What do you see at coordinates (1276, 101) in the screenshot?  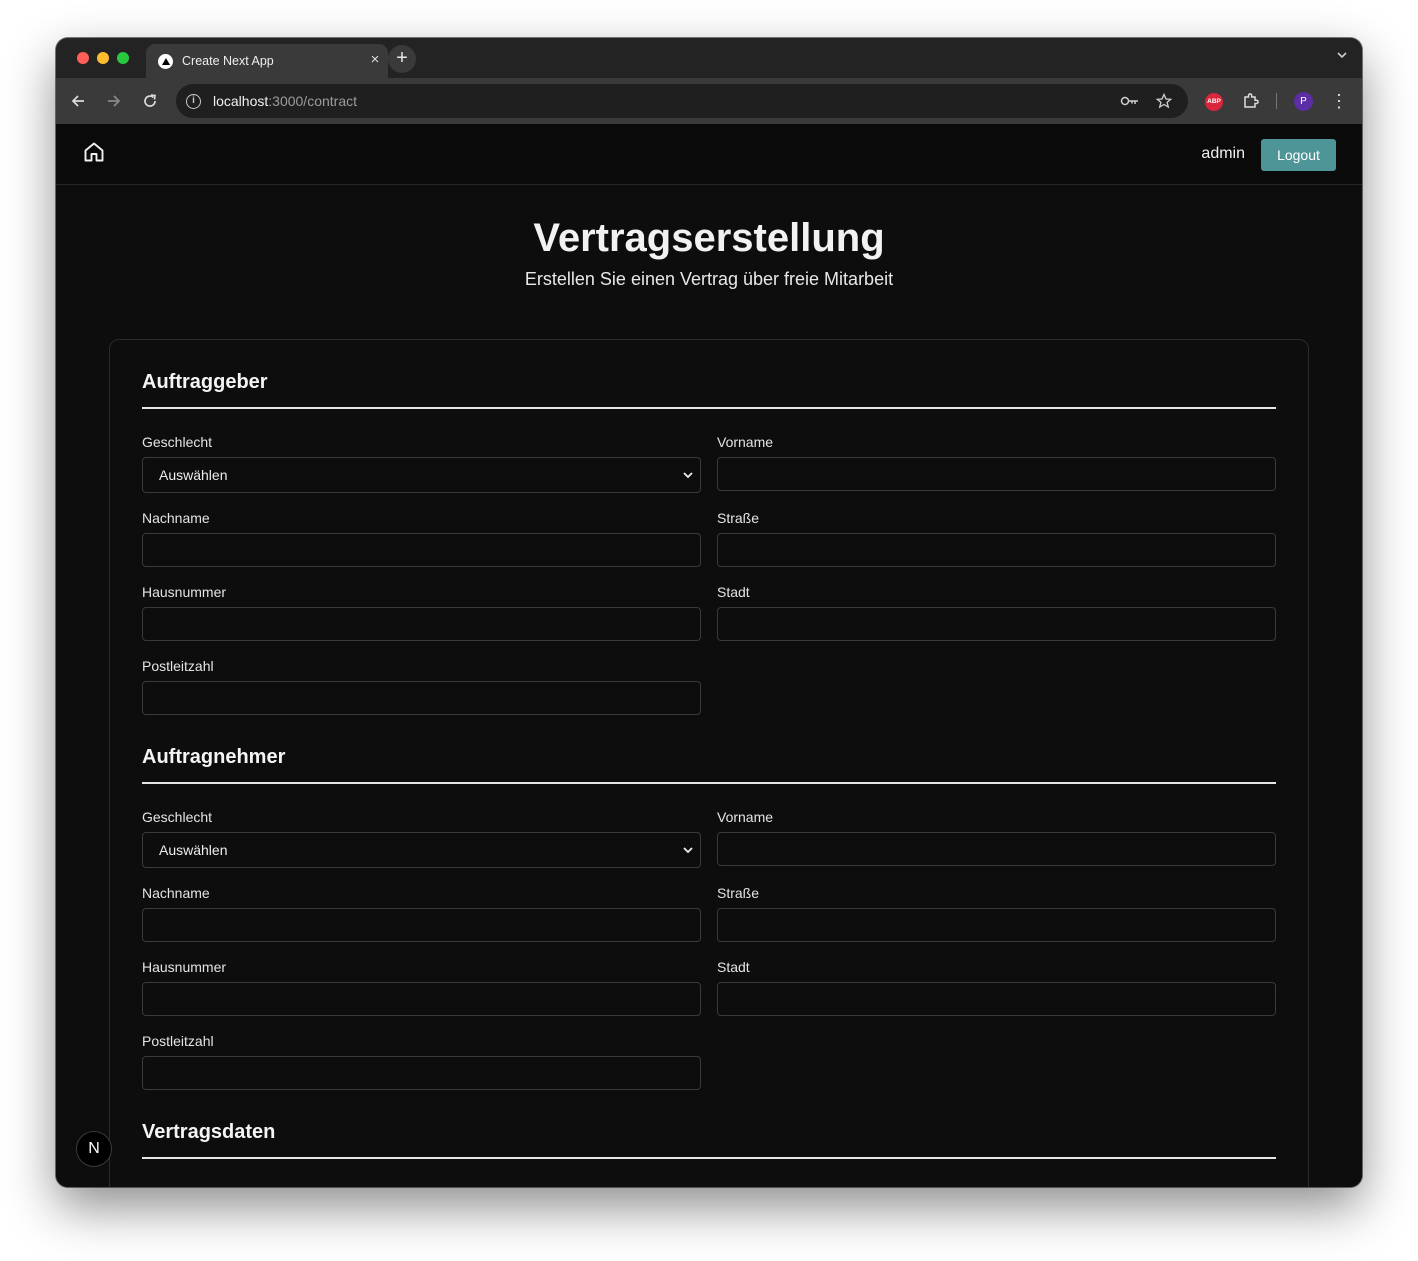 I see `toolbar-separator` at bounding box center [1276, 101].